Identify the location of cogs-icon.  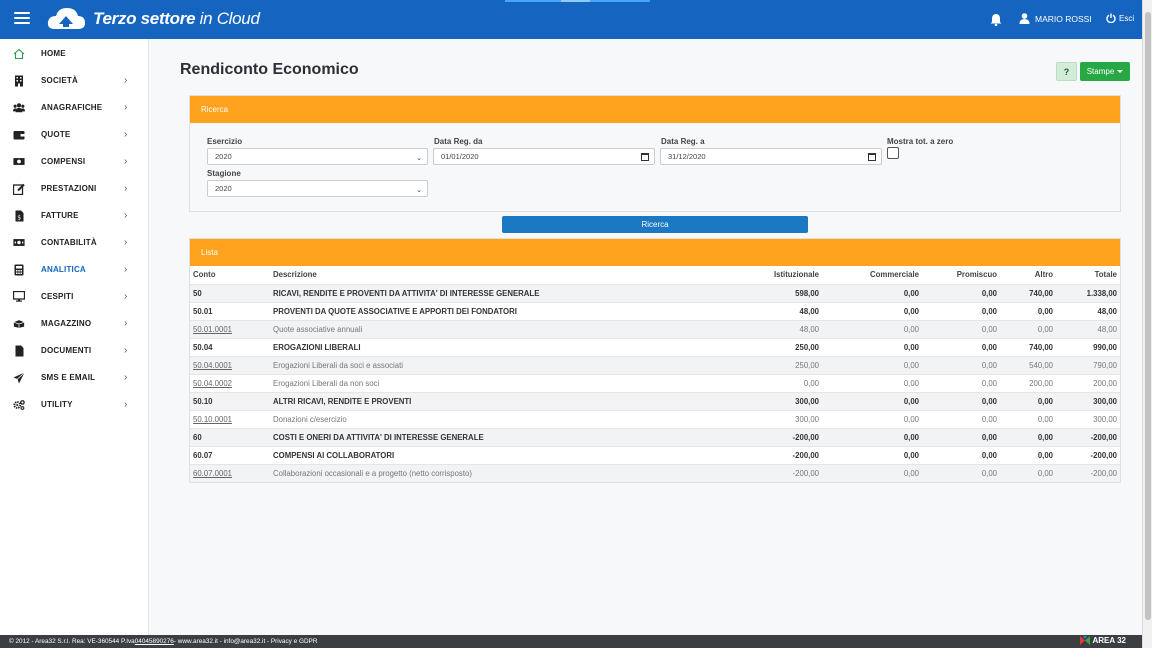
(19, 405).